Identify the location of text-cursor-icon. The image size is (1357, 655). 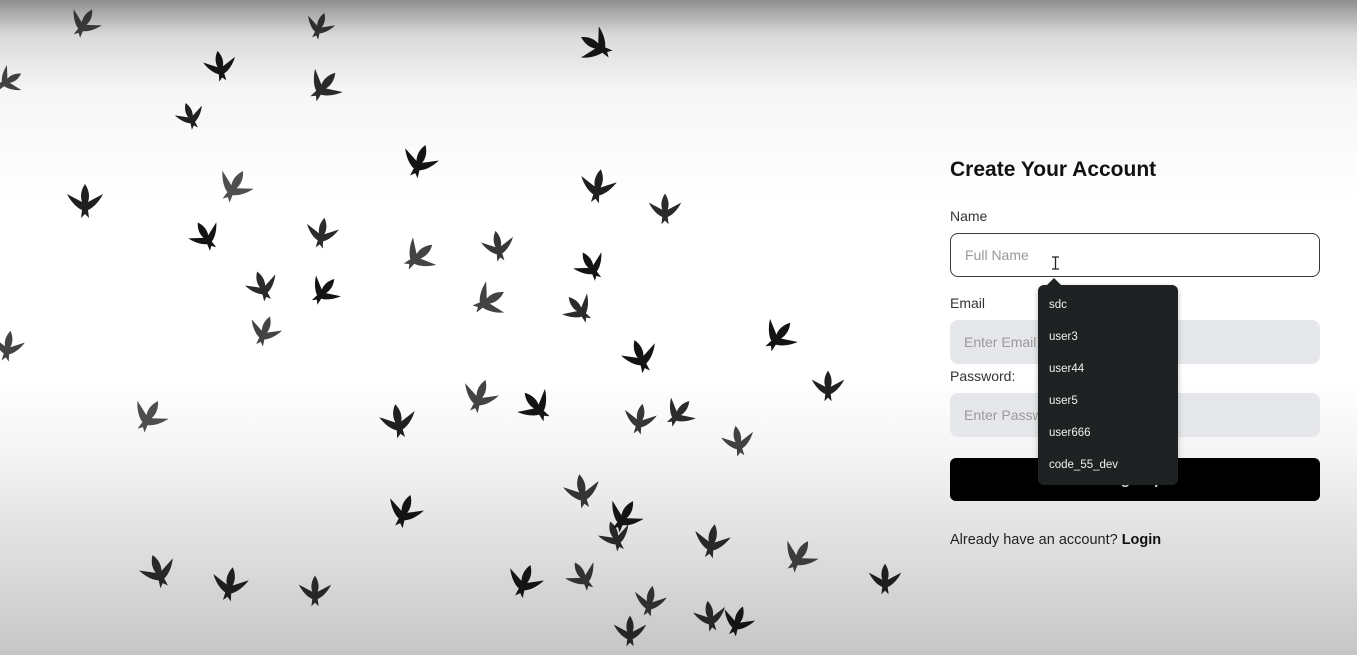
(1055, 263).